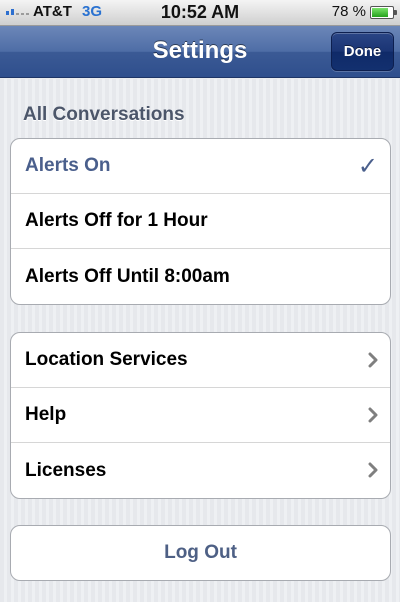 The image size is (400, 602). I want to click on row-label: Location Services, so click(106, 359).